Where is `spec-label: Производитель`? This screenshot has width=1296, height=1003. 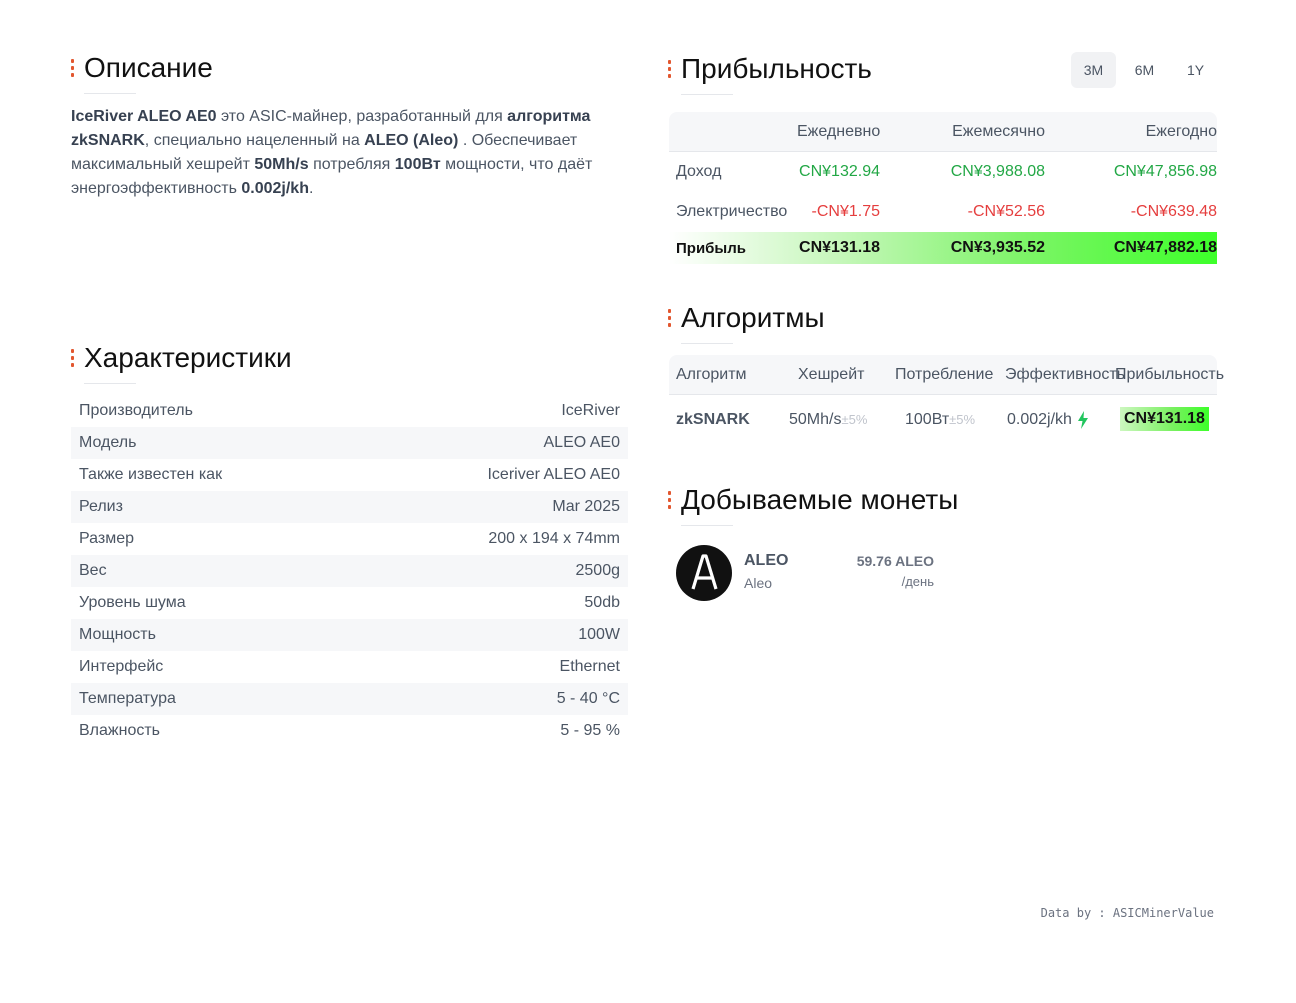 spec-label: Производитель is located at coordinates (136, 410).